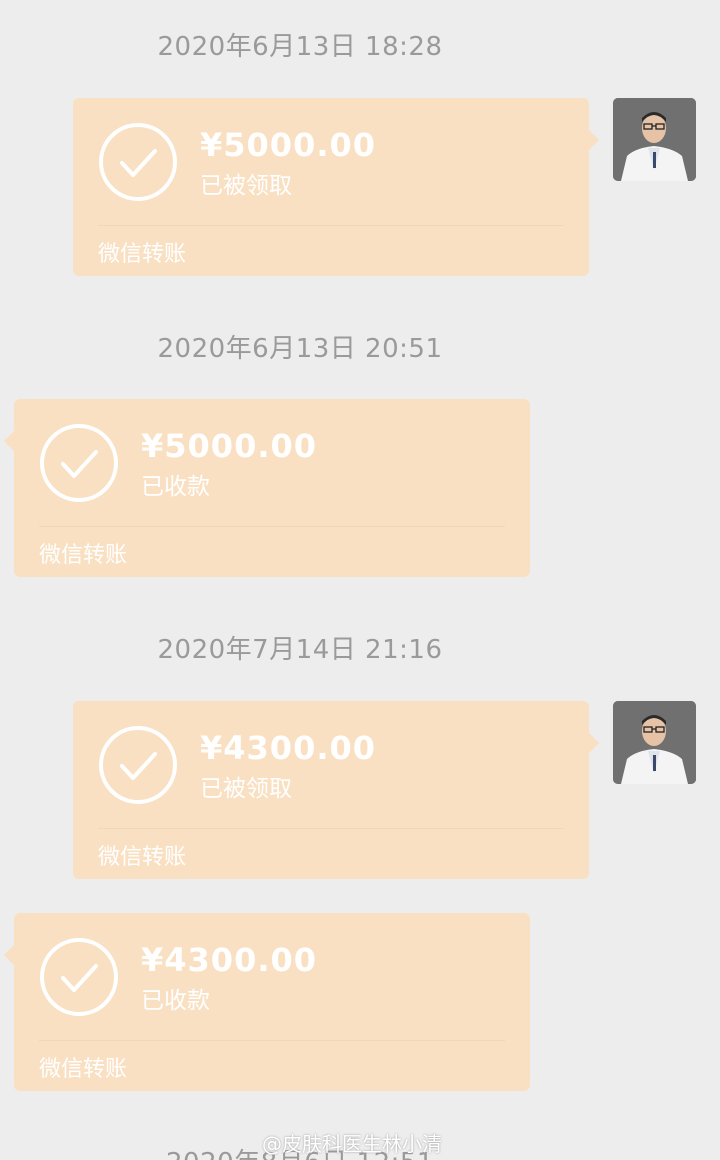 The image size is (720, 1160). I want to click on transfer-bubble-sent: ¥5000.00 已被领取 微信转账, so click(336, 187).